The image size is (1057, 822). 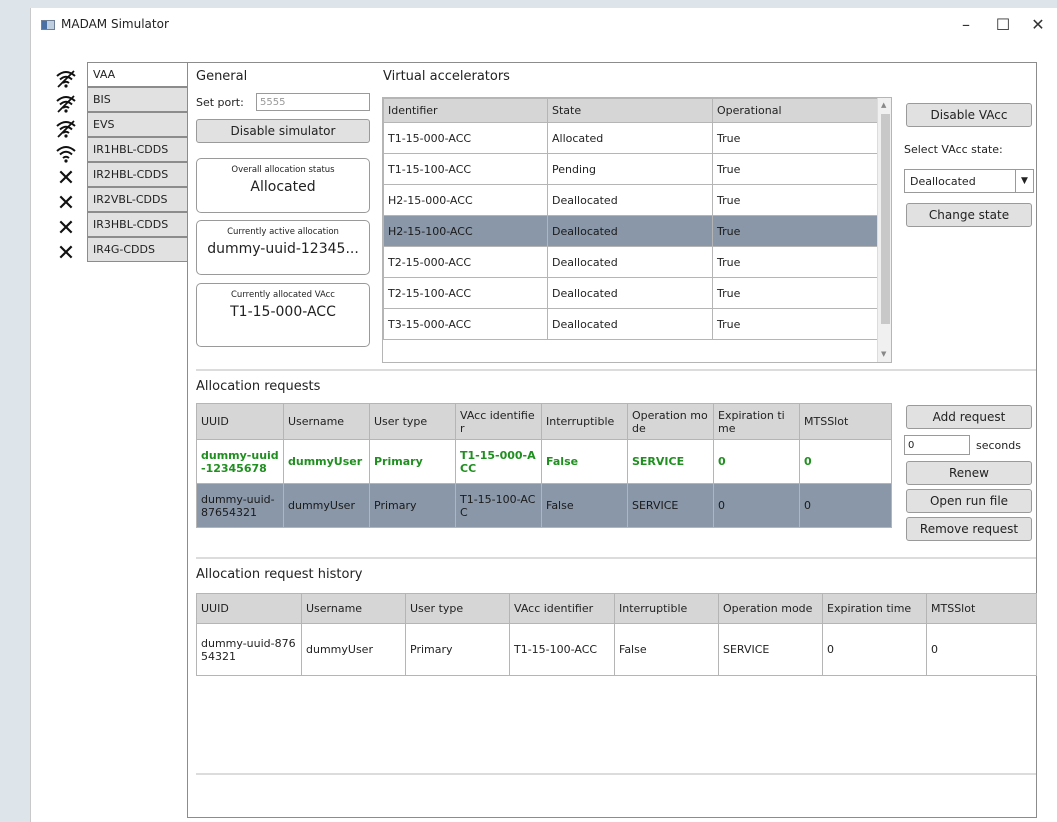 I want to click on disable-simulator-button: Disable simulator, so click(x=283, y=131).